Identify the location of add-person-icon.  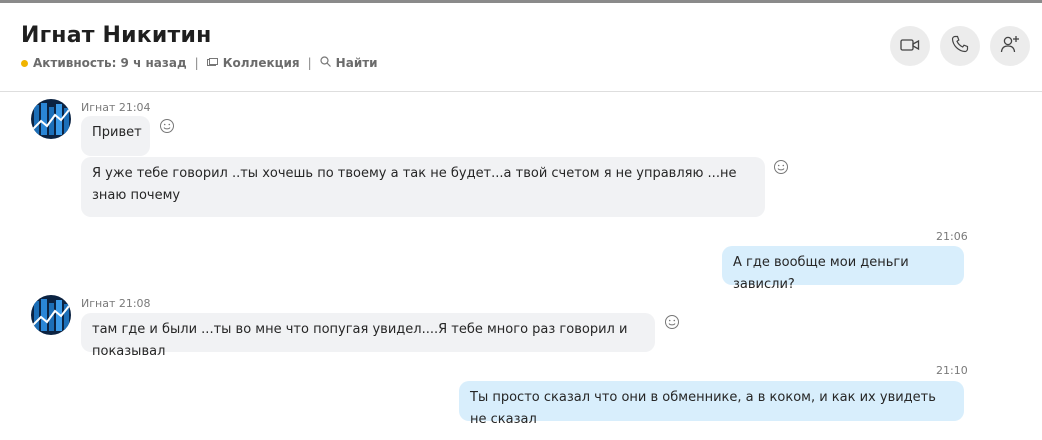
(1010, 46).